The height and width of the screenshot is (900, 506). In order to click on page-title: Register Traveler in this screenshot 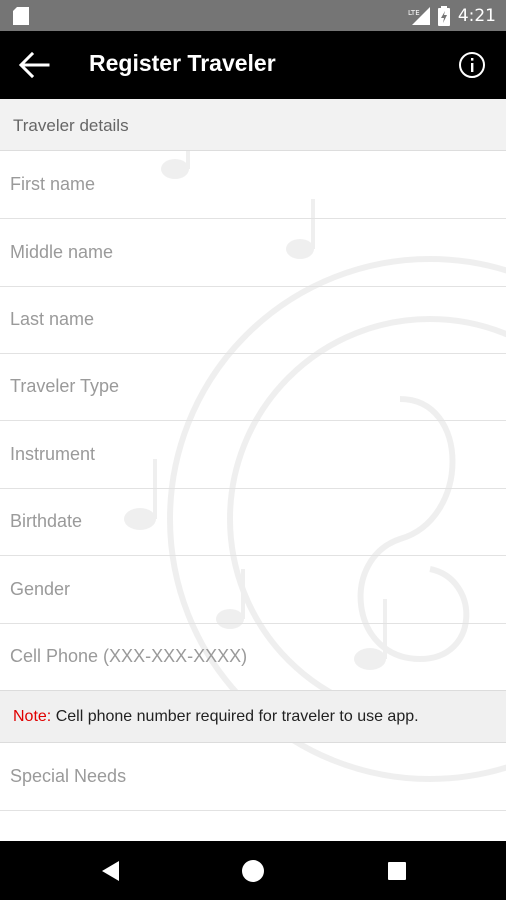, I will do `click(182, 63)`.